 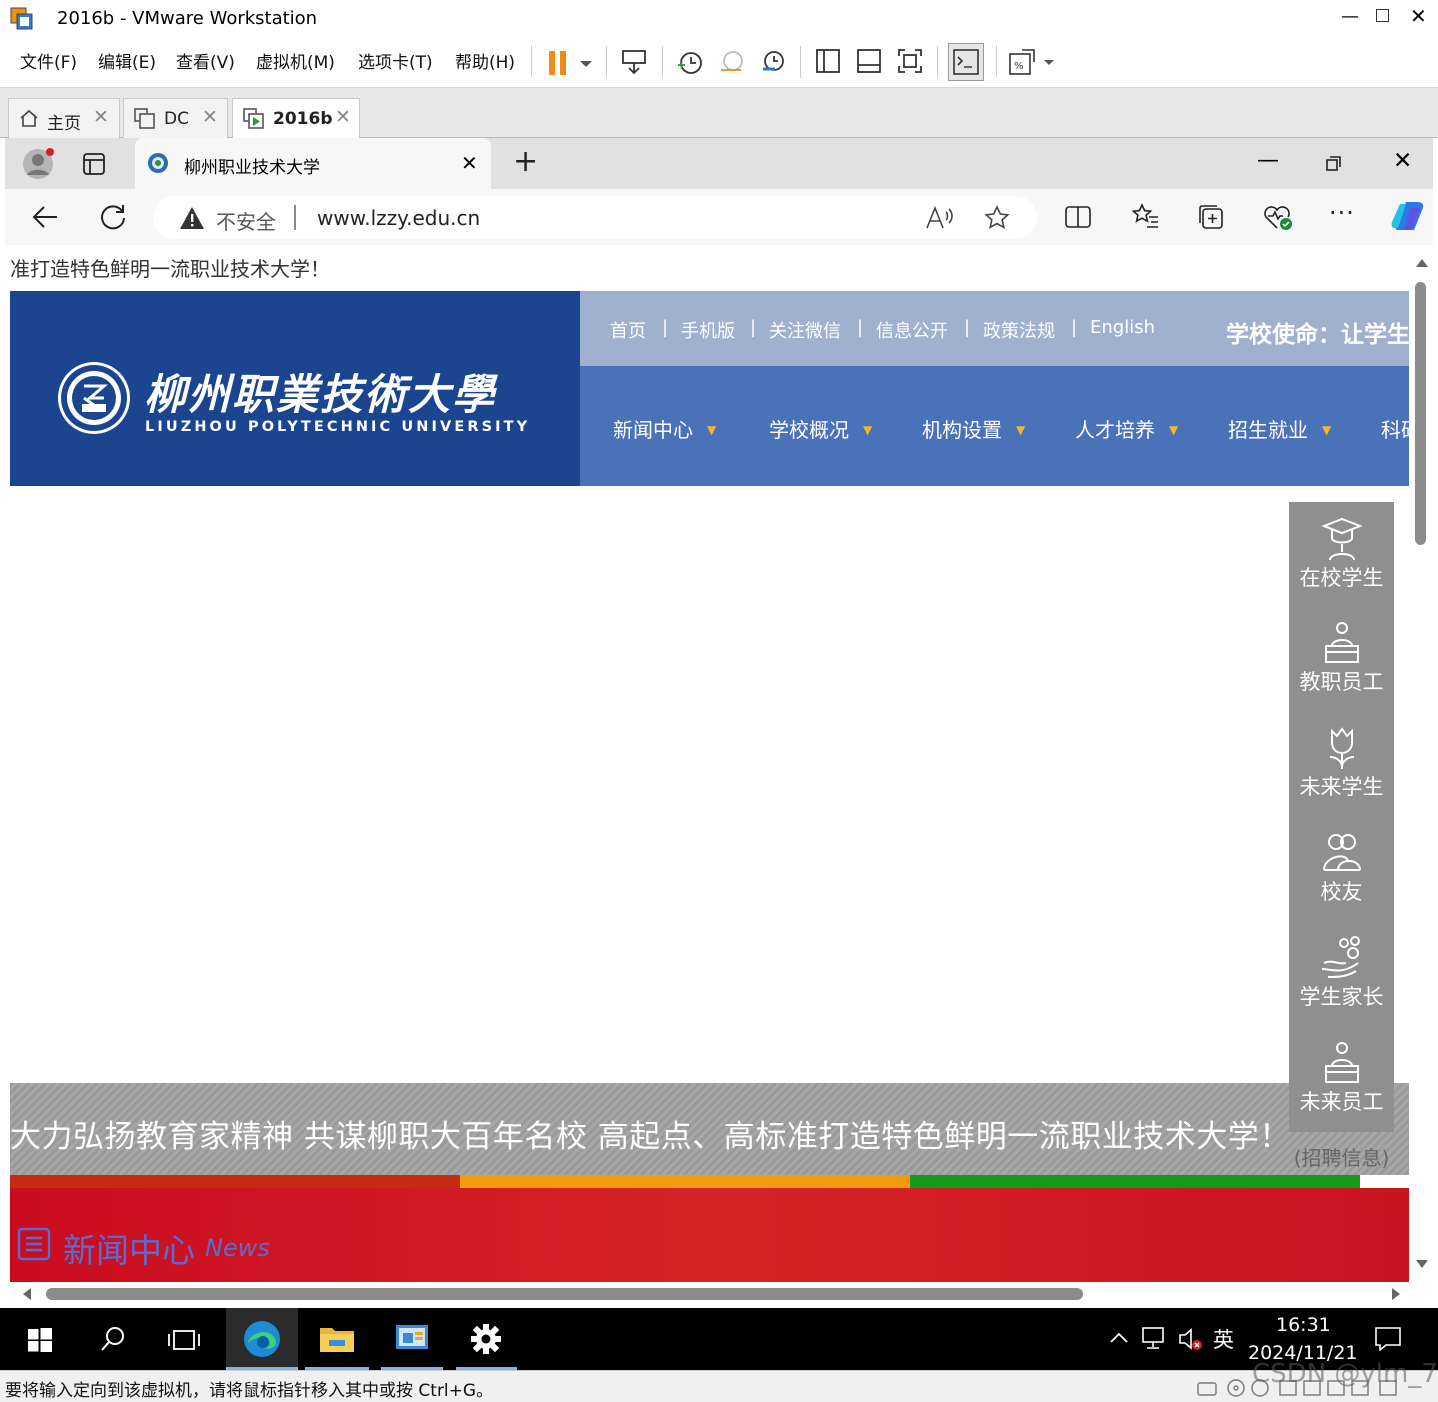 I want to click on color-strip-red, so click(x=235, y=1181).